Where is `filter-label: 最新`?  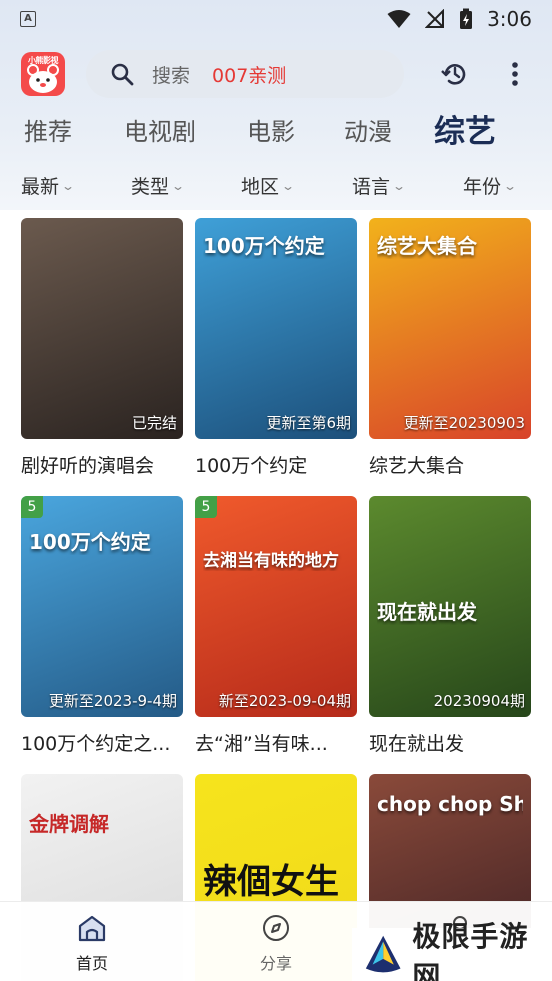 filter-label: 最新 is located at coordinates (40, 187).